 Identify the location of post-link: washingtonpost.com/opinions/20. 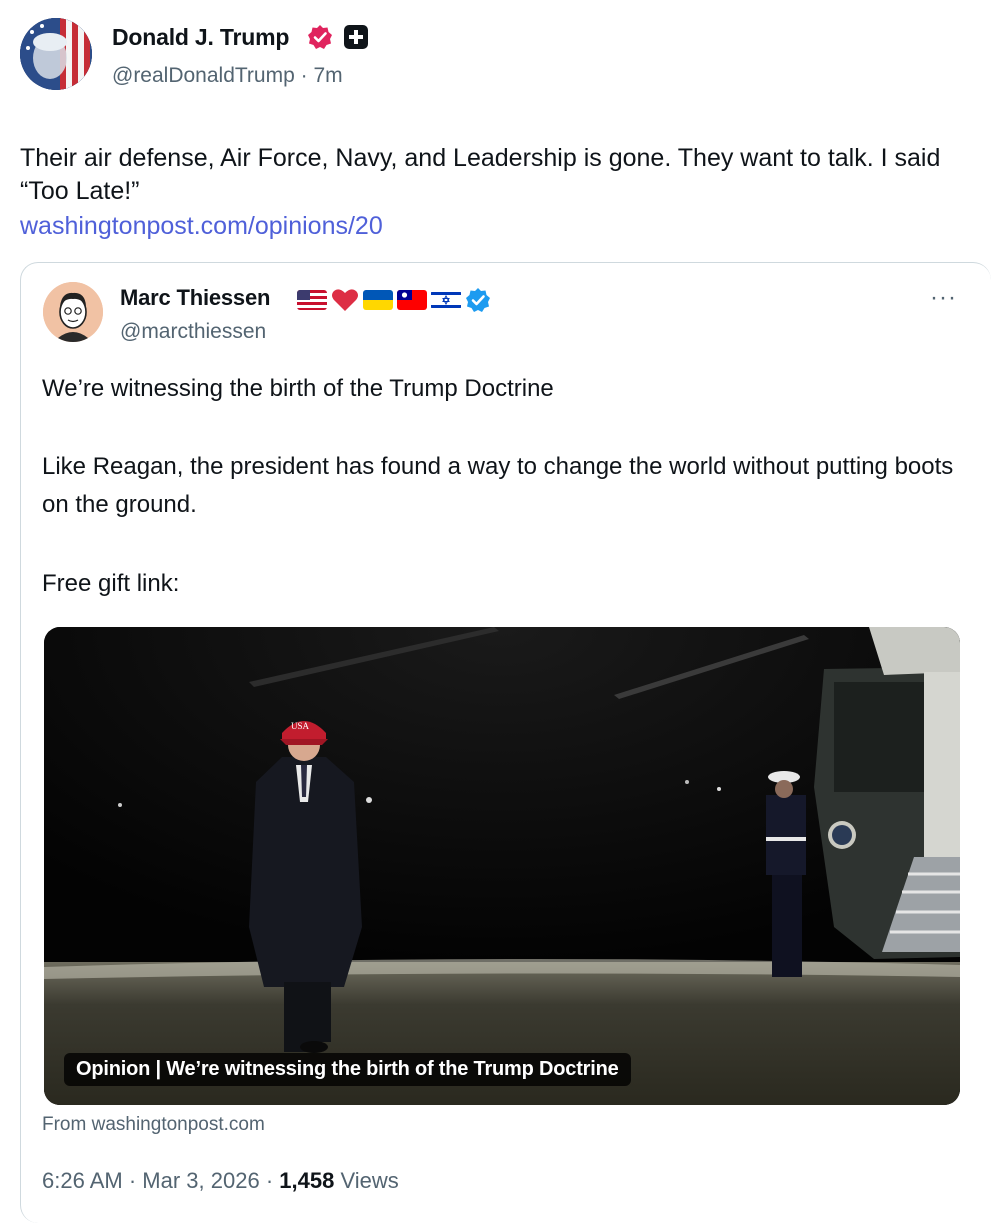
(201, 226).